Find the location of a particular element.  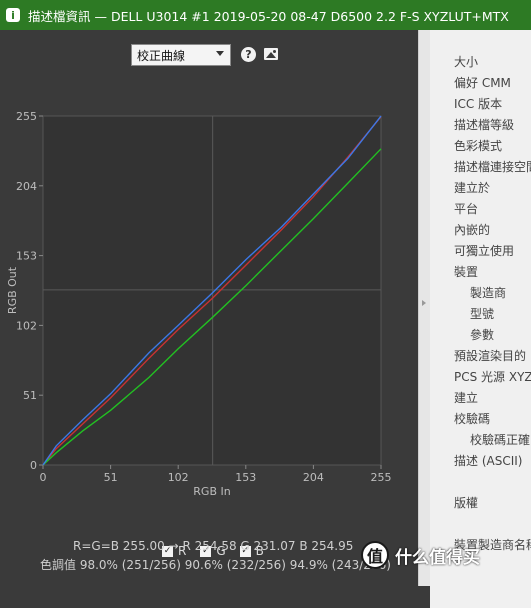

info-item: 平台 is located at coordinates (480, 209).